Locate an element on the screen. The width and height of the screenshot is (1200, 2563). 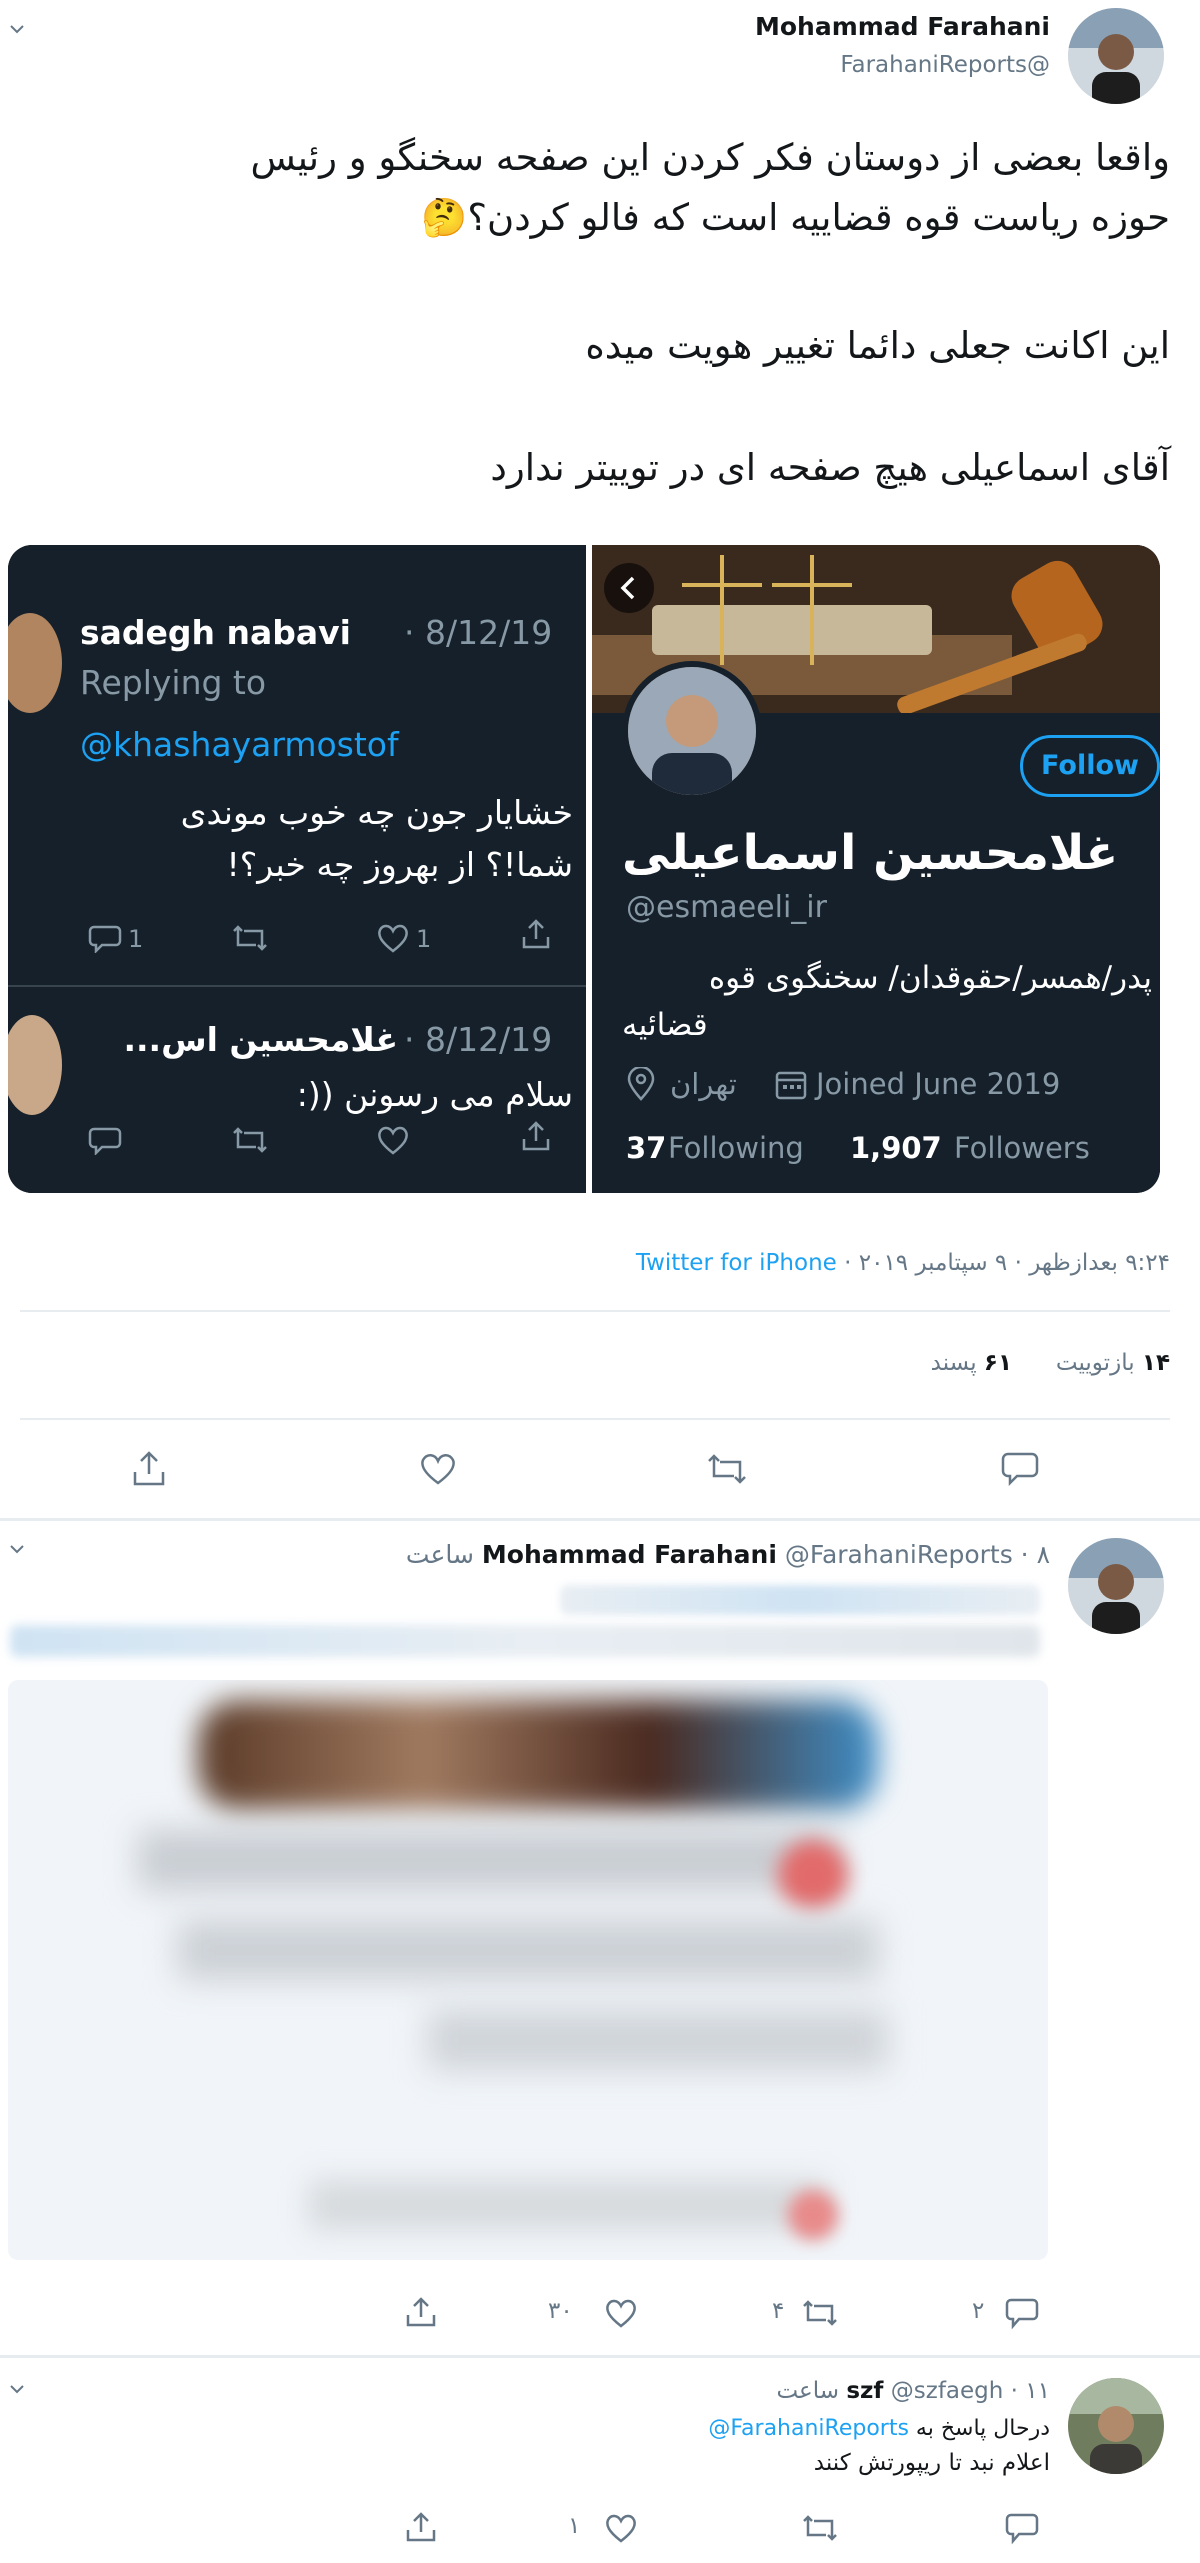
tweet-author-name: szf is located at coordinates (864, 2391).